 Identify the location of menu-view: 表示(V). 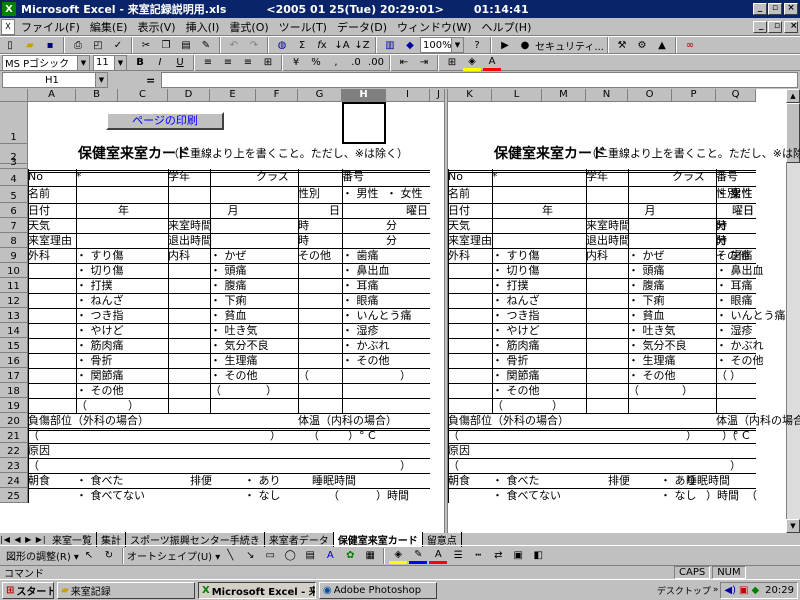
(156, 27).